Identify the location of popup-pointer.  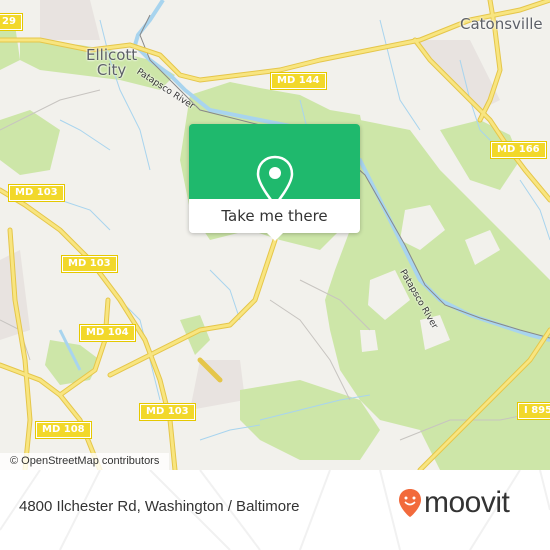
(275, 237).